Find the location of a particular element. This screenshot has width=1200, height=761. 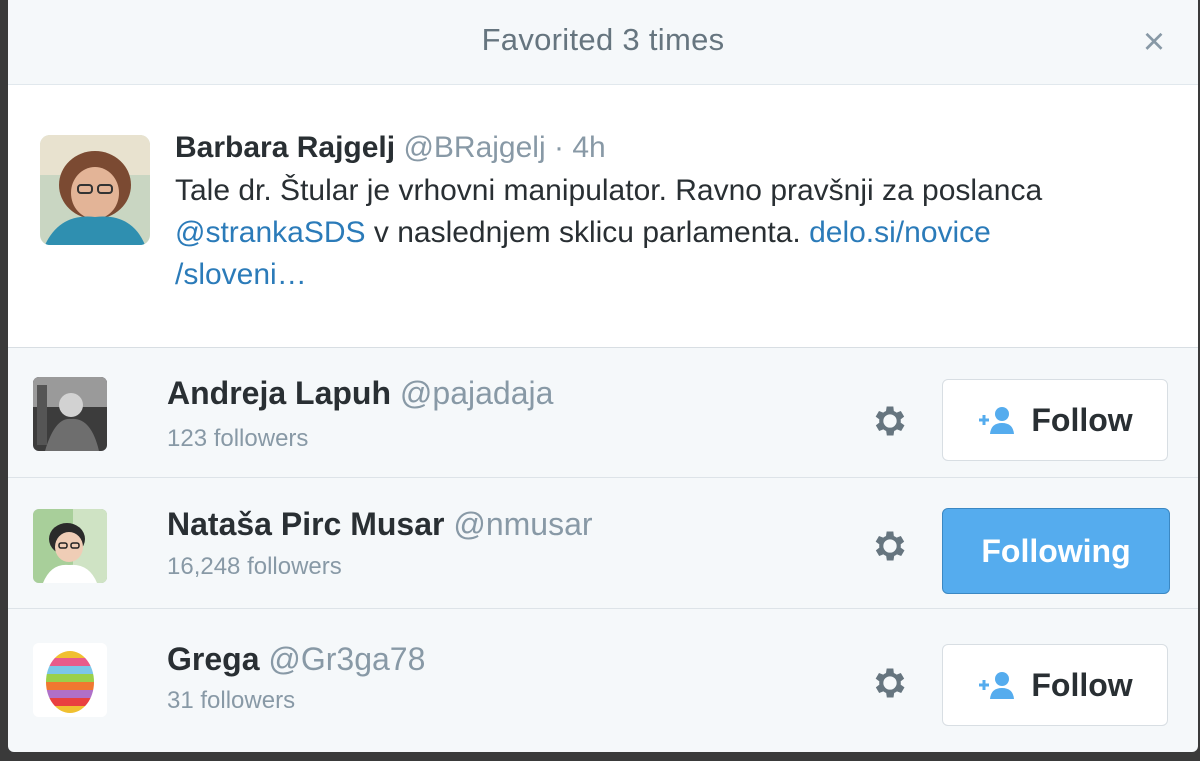

followers-count: 31 followers is located at coordinates (231, 700).